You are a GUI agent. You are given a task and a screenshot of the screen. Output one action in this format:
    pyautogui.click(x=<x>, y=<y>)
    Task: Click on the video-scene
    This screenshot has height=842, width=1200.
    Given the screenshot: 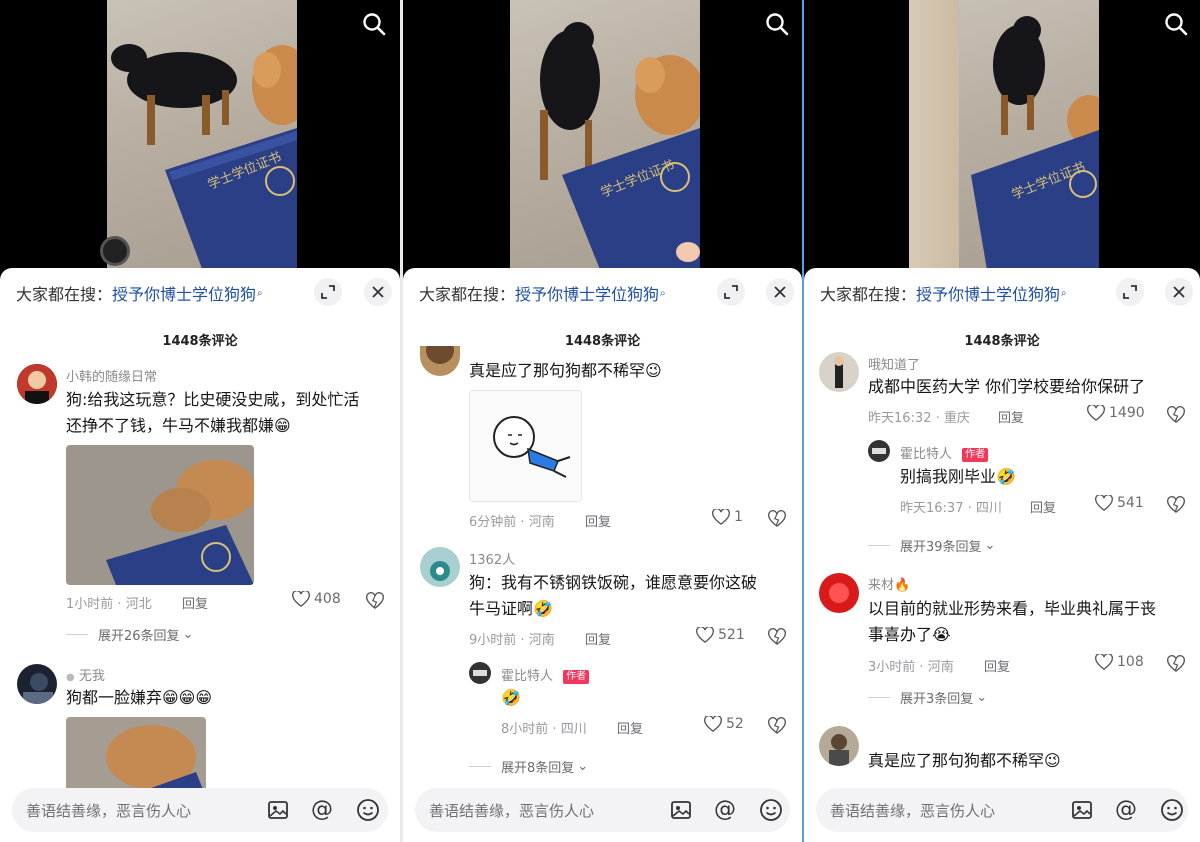 What is the action you would take?
    pyautogui.click(x=620, y=152)
    